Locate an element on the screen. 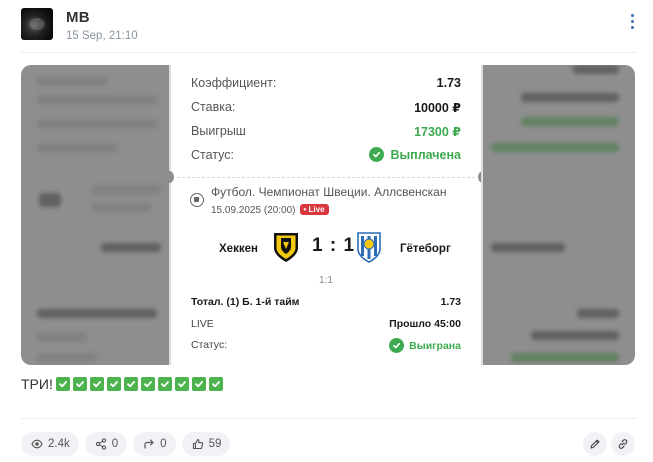  event-status-label: Статус: is located at coordinates (209, 345).